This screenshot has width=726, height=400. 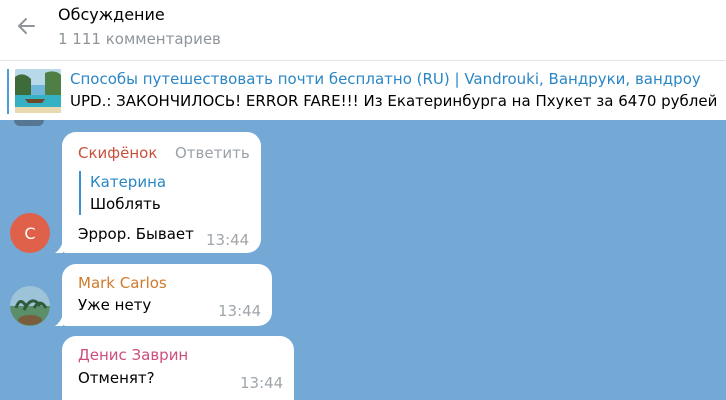 I want to click on comment-count: 1 111 комментариев, so click(x=139, y=39).